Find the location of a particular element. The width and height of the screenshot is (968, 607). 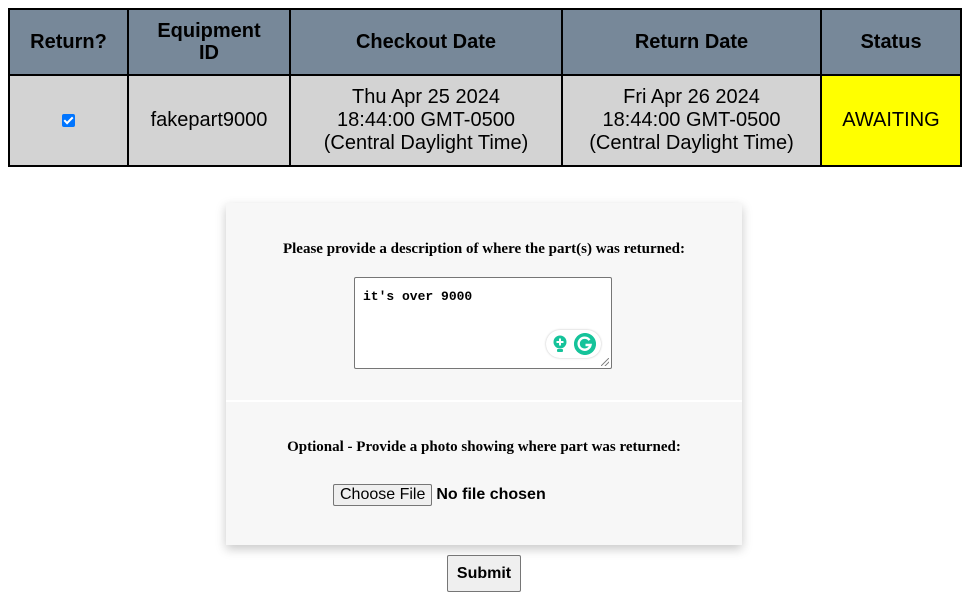

checkout-date-line1: Thu Apr 25 2024 is located at coordinates (426, 97).